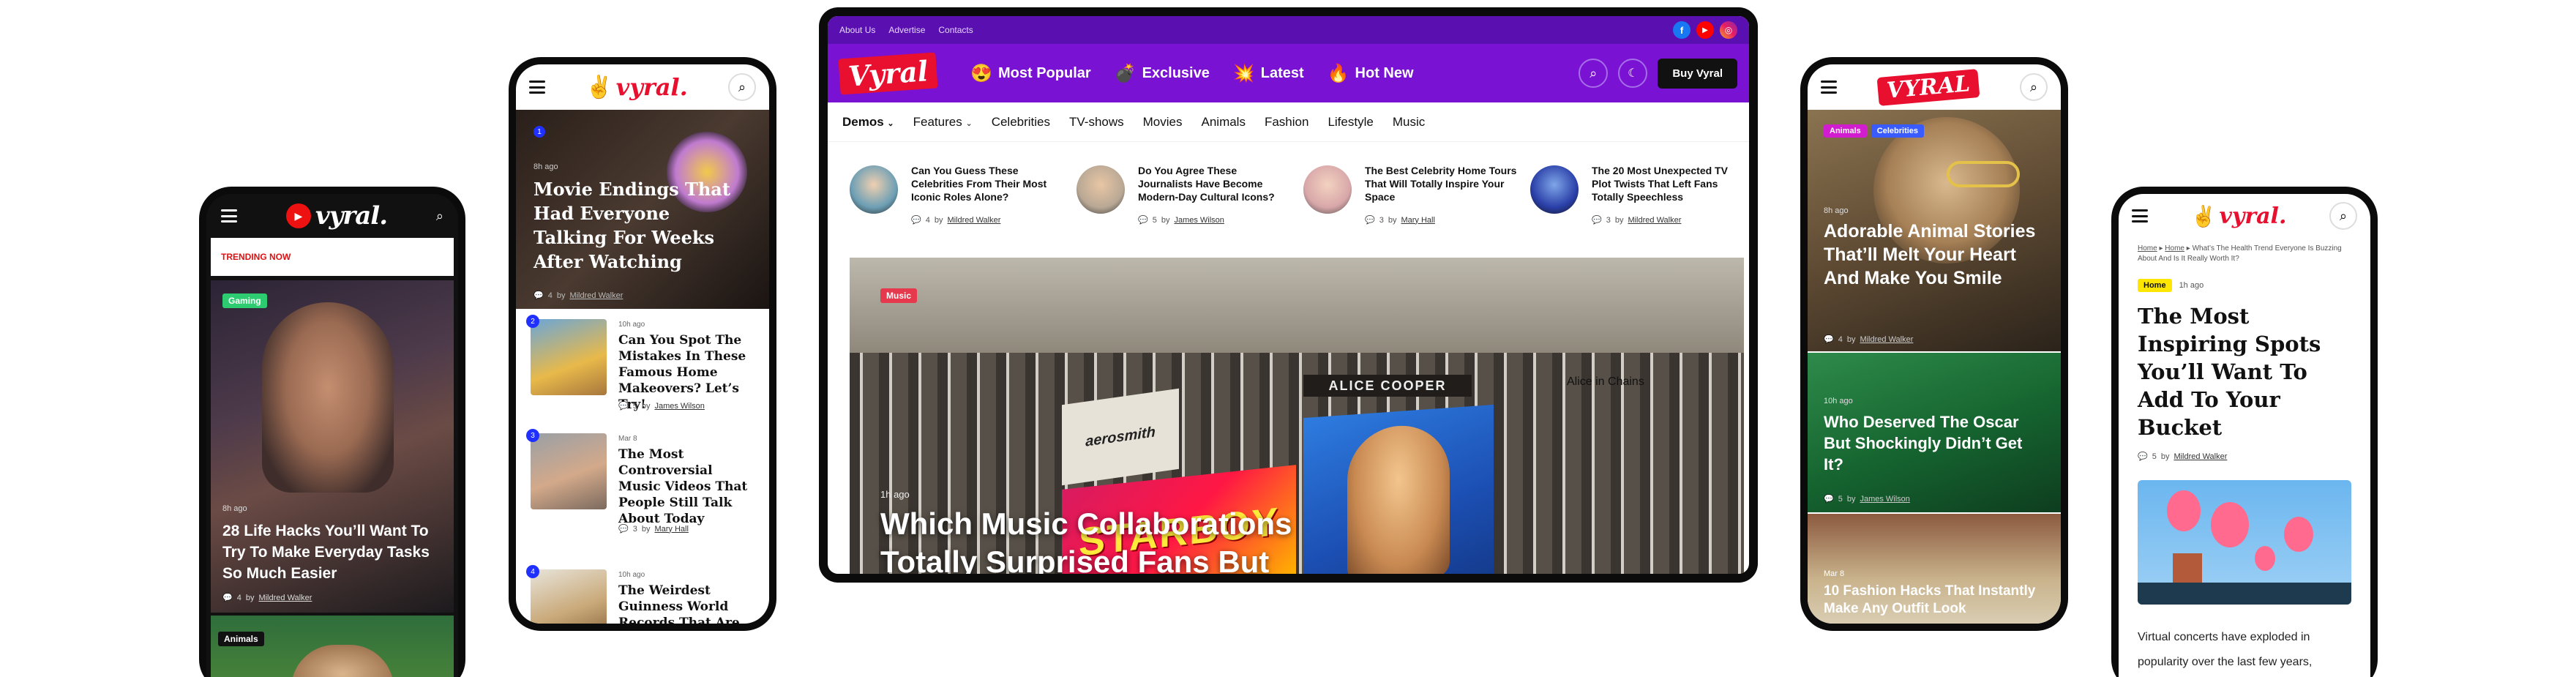 The image size is (2576, 677). I want to click on post-meta: 💬 4 by Mildred Walker, so click(267, 598).